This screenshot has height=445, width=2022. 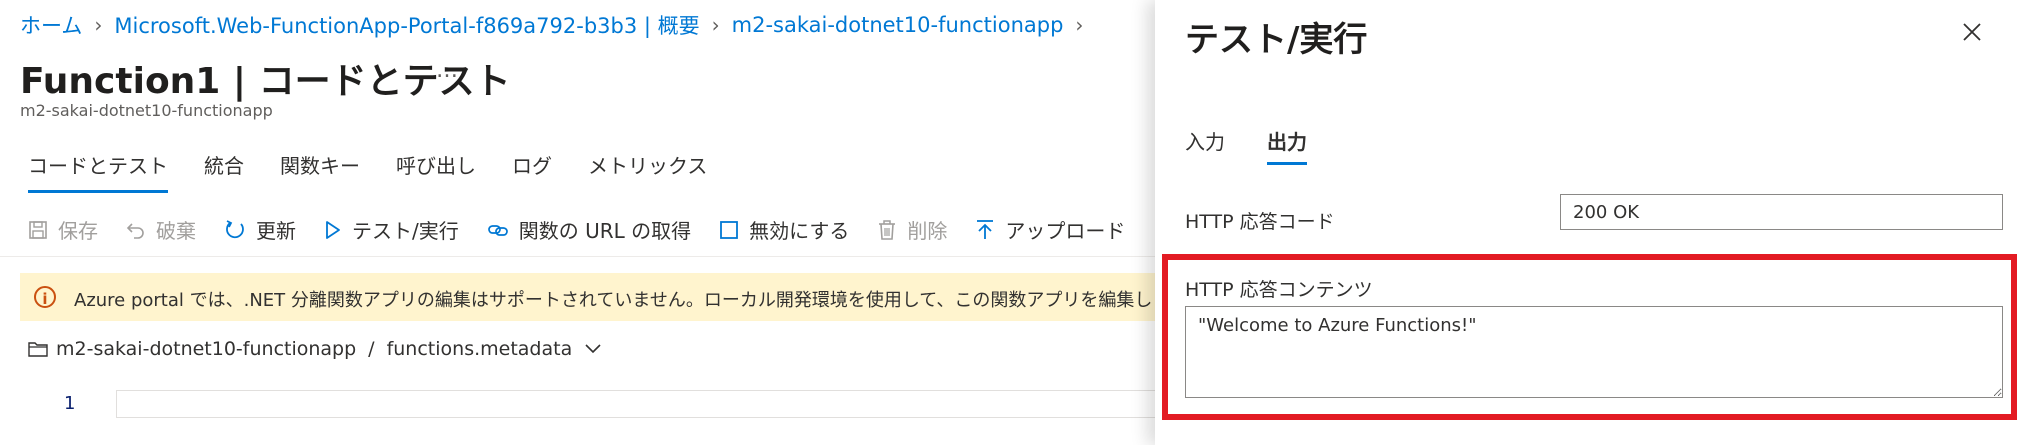 I want to click on test-run-label: テスト/実行, so click(x=405, y=231).